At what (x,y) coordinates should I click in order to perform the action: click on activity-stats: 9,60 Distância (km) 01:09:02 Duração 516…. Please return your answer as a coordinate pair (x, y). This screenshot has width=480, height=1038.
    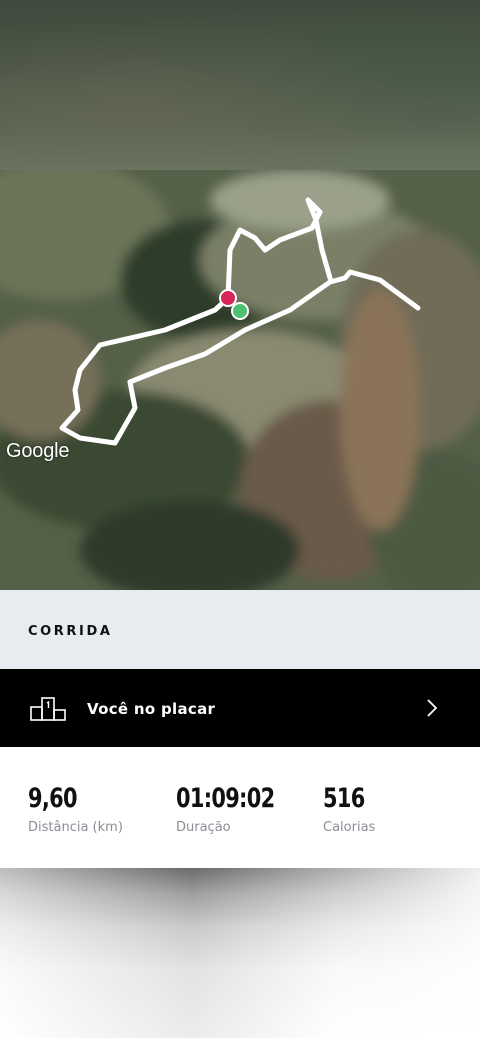
    Looking at the image, I should click on (240, 807).